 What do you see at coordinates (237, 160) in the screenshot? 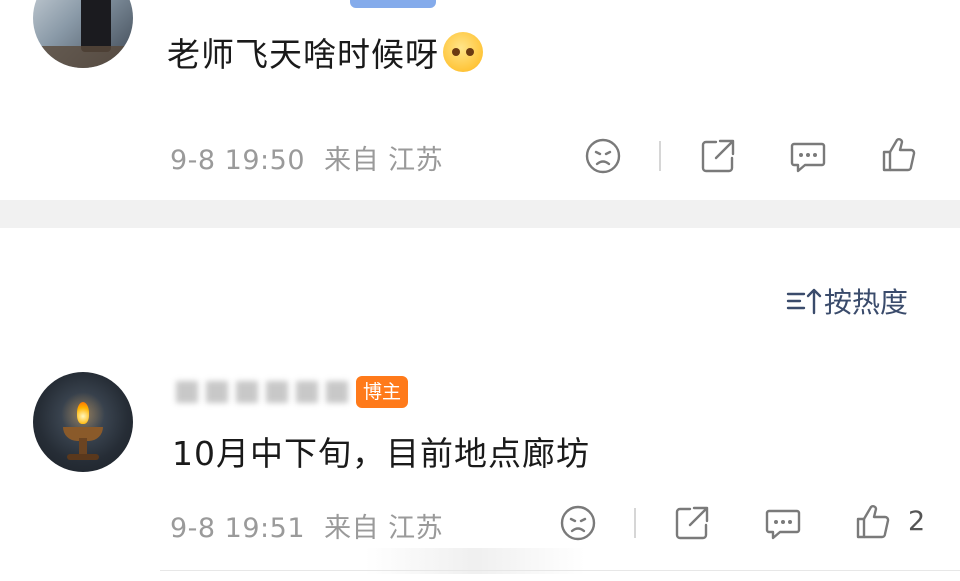
I see `timestamp: 9-8 19:50` at bounding box center [237, 160].